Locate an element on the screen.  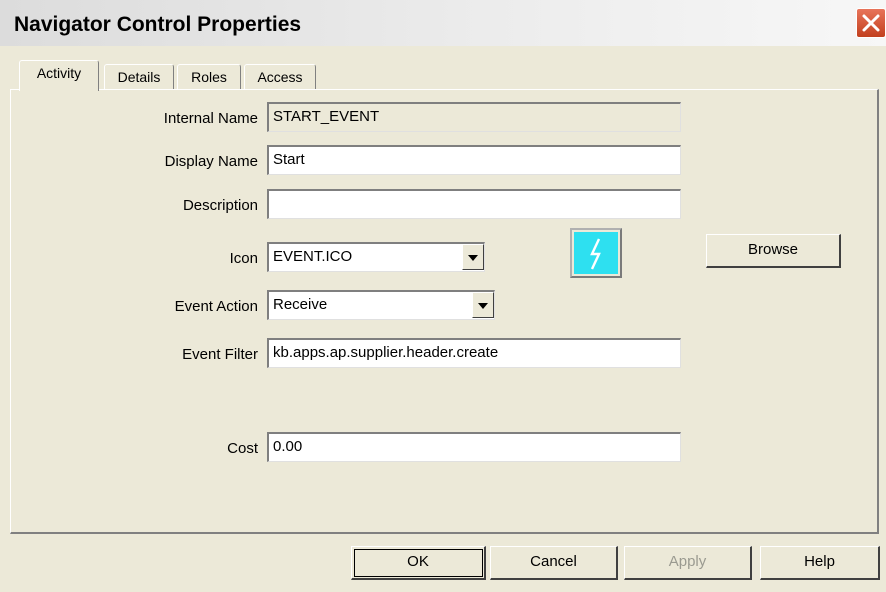
icon-label: Icon is located at coordinates (243, 258).